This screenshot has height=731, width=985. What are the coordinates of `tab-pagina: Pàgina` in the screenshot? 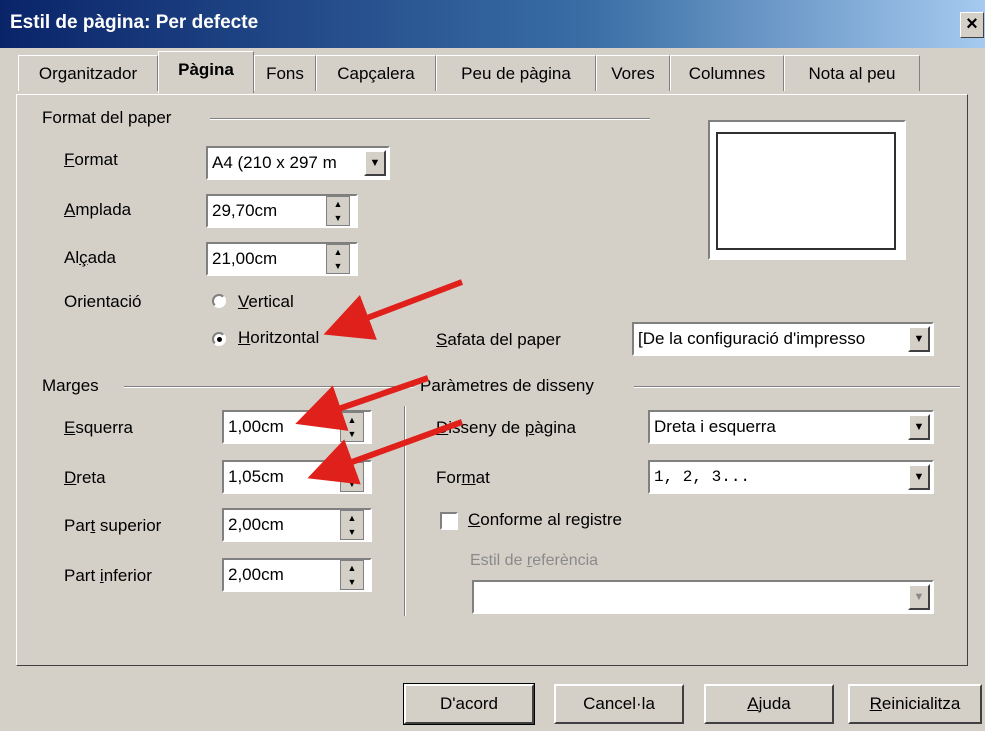 It's located at (206, 72).